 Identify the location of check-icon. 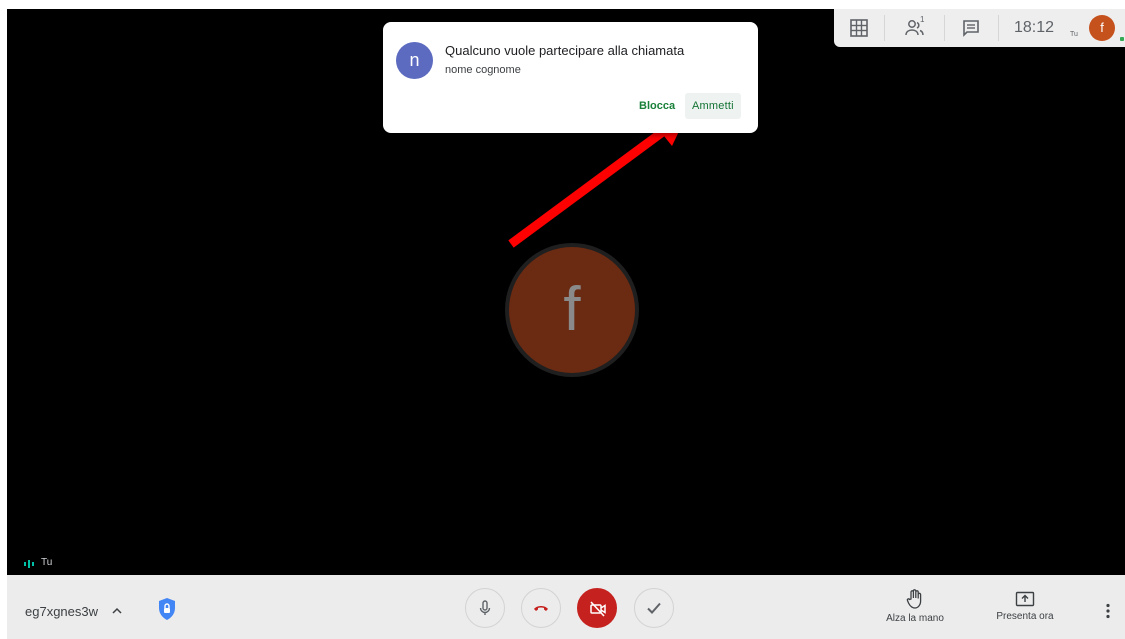
(654, 608).